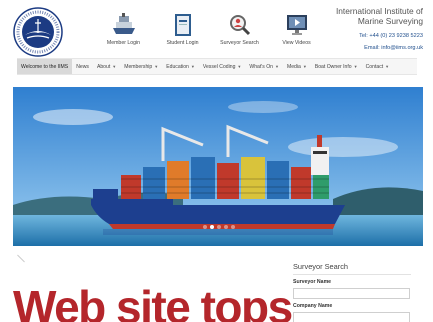 The image size is (433, 322). I want to click on telephone: Tel: +44 (0) 23 9238 5223, so click(391, 36).